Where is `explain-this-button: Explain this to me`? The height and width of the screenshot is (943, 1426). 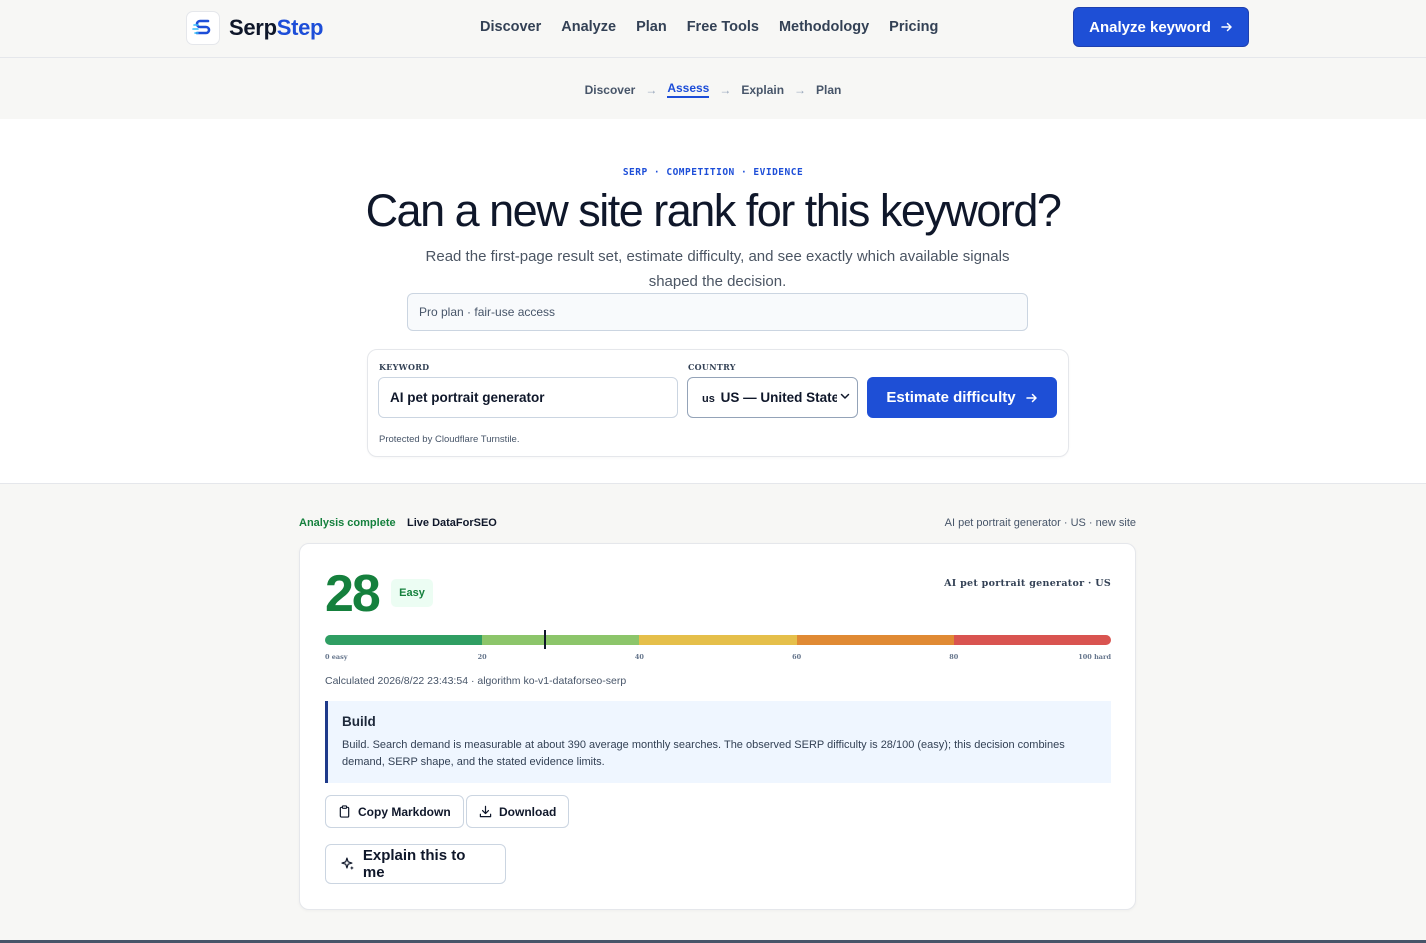
explain-this-button: Explain this to me is located at coordinates (415, 864).